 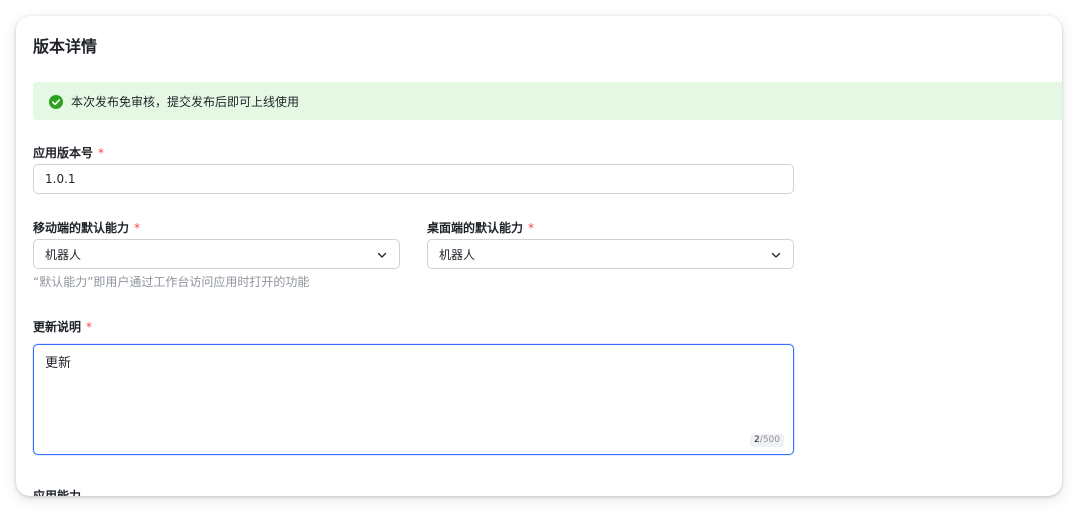 What do you see at coordinates (60, 179) in the screenshot?
I see `version-input-value: 1.0.1` at bounding box center [60, 179].